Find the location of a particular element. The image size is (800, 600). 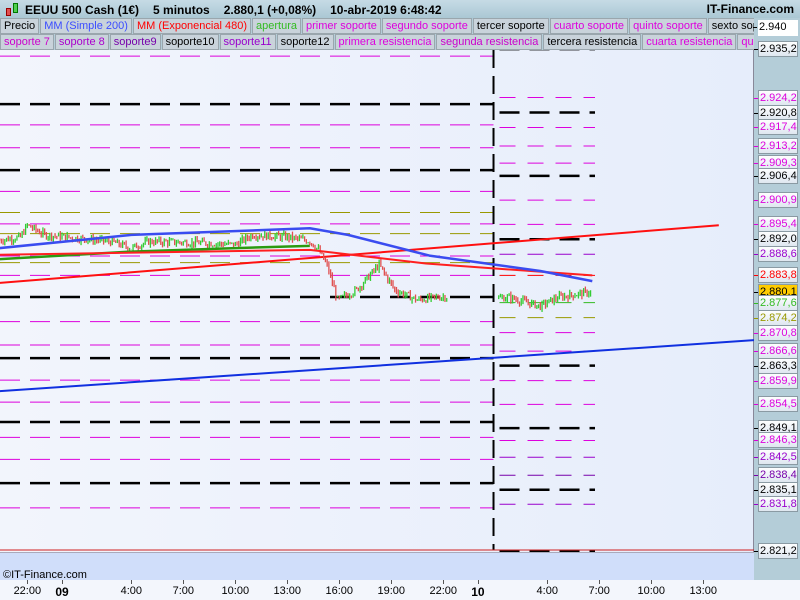

price-level-label: 2.870,8 is located at coordinates (776, 332).